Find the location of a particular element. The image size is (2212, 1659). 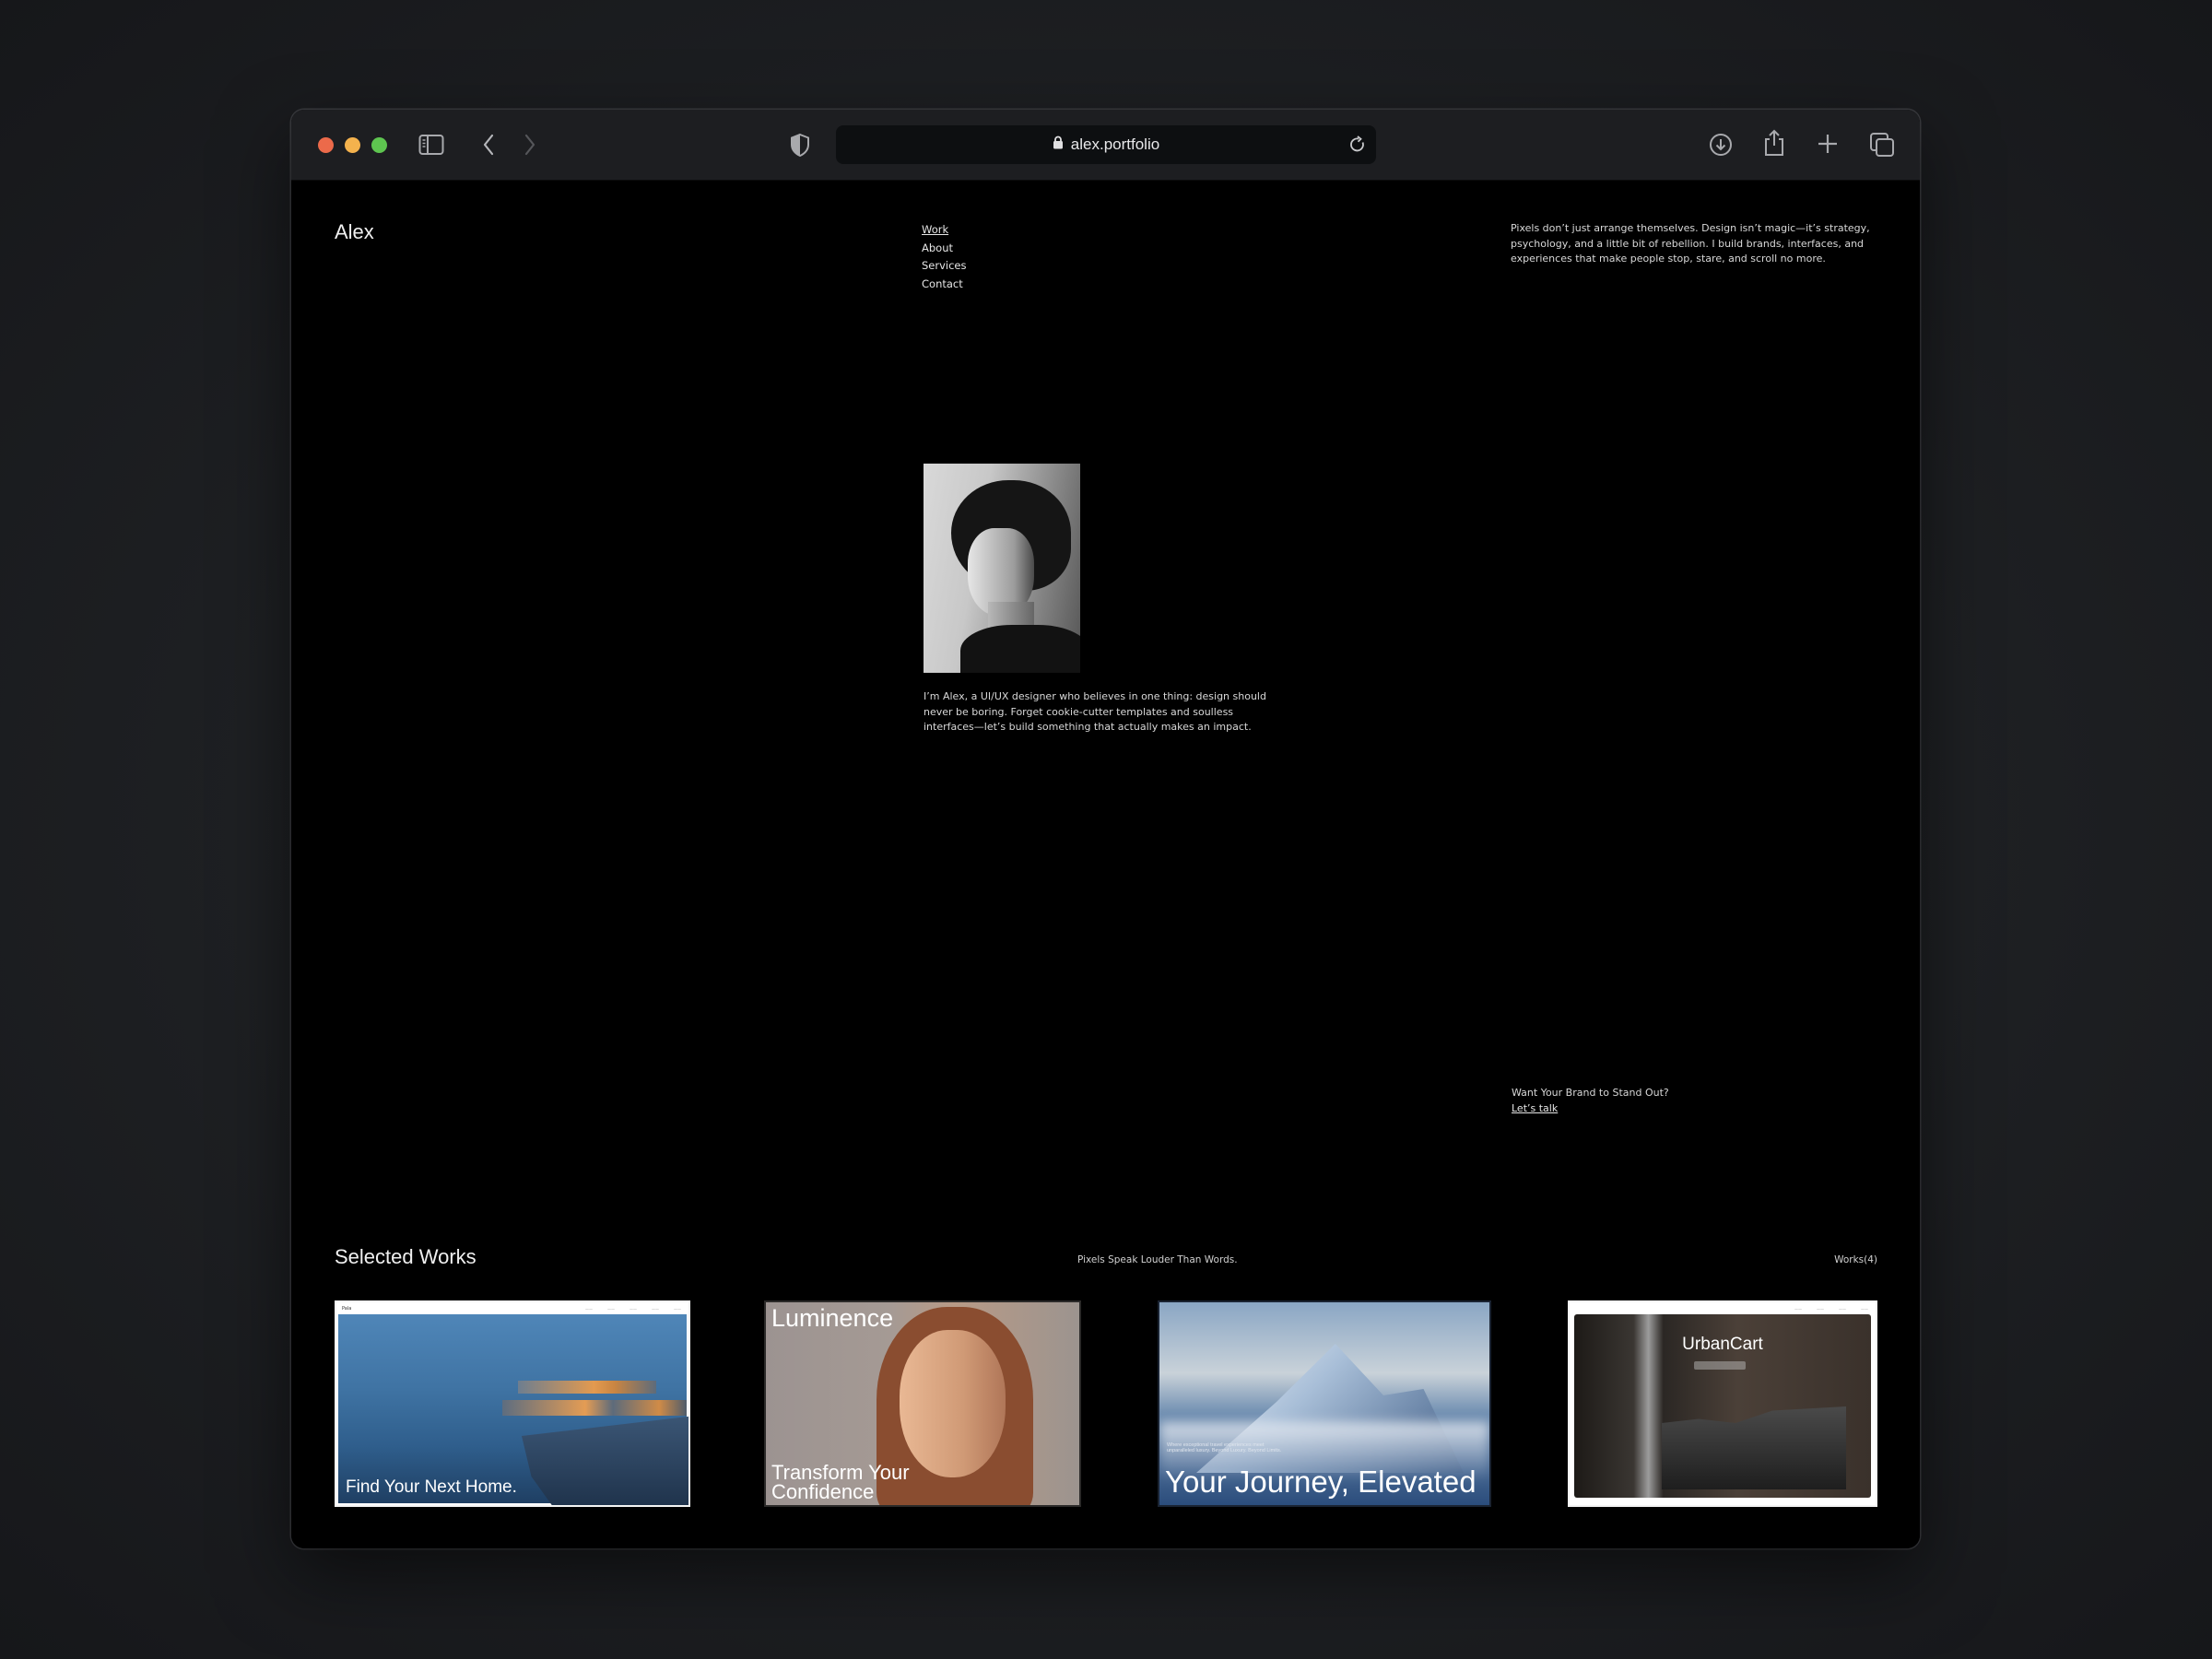

zoom-window-button is located at coordinates (379, 145).